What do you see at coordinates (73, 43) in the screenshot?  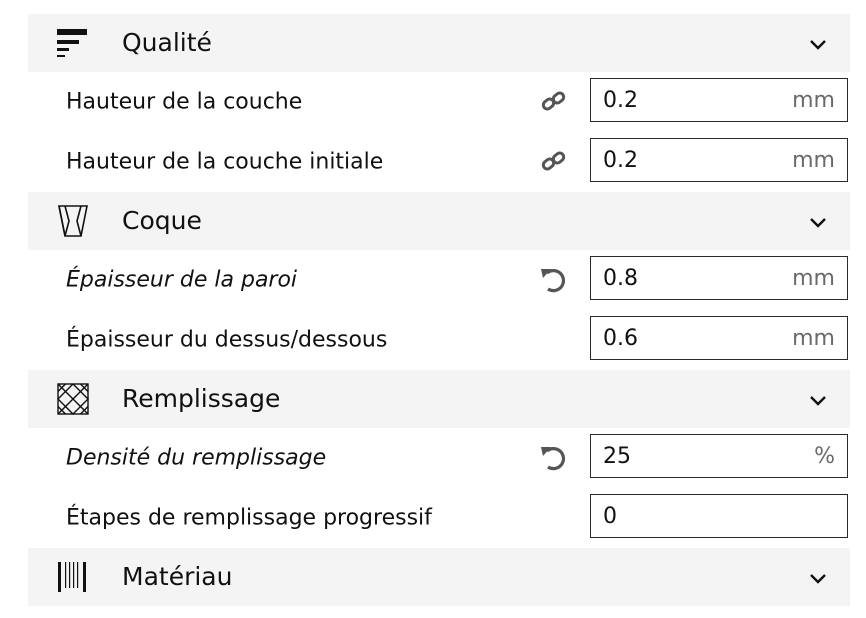 I see `quality-lines-icon` at bounding box center [73, 43].